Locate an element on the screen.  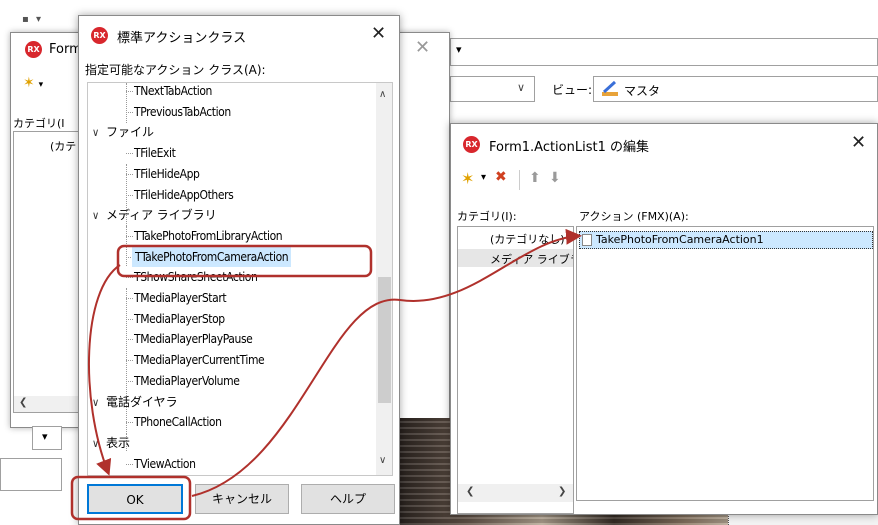
highlight-ok-button is located at coordinates (131, 498).